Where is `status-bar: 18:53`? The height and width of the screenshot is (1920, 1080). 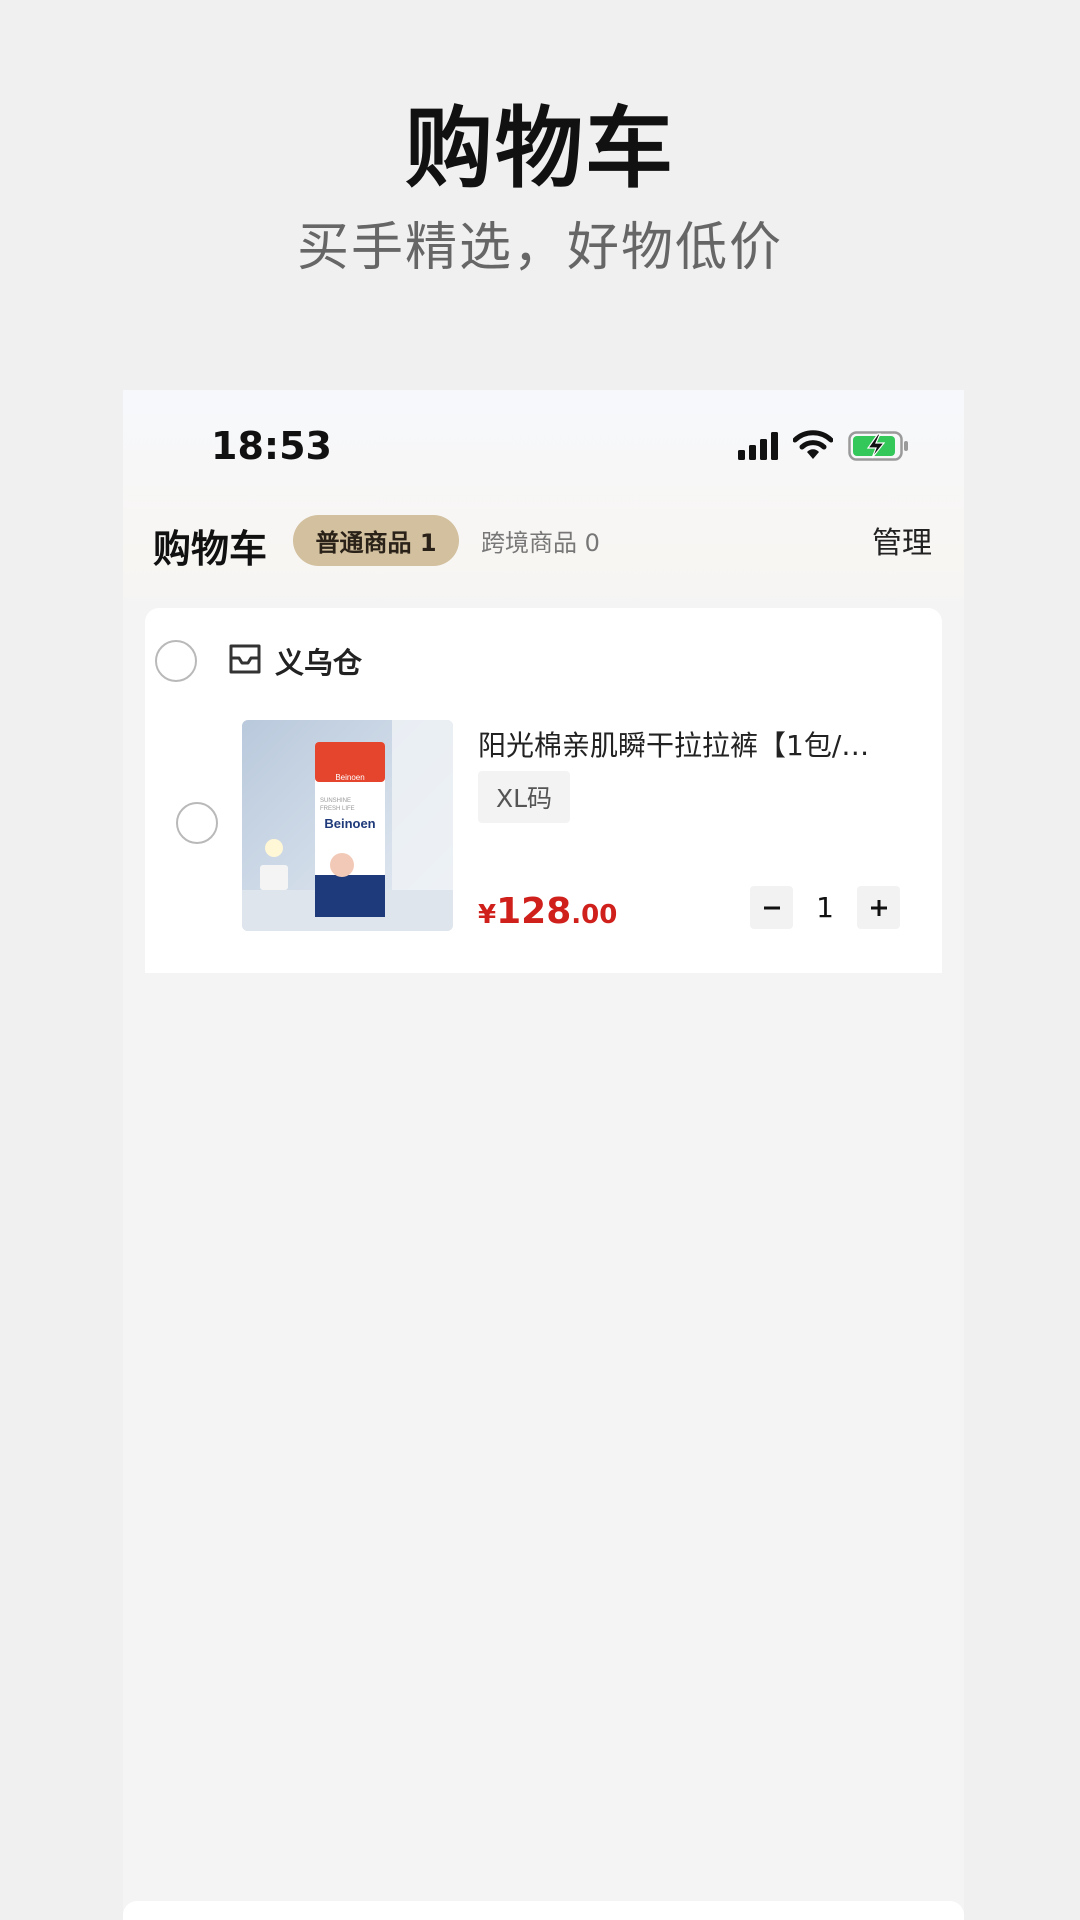 status-bar: 18:53 is located at coordinates (543, 445).